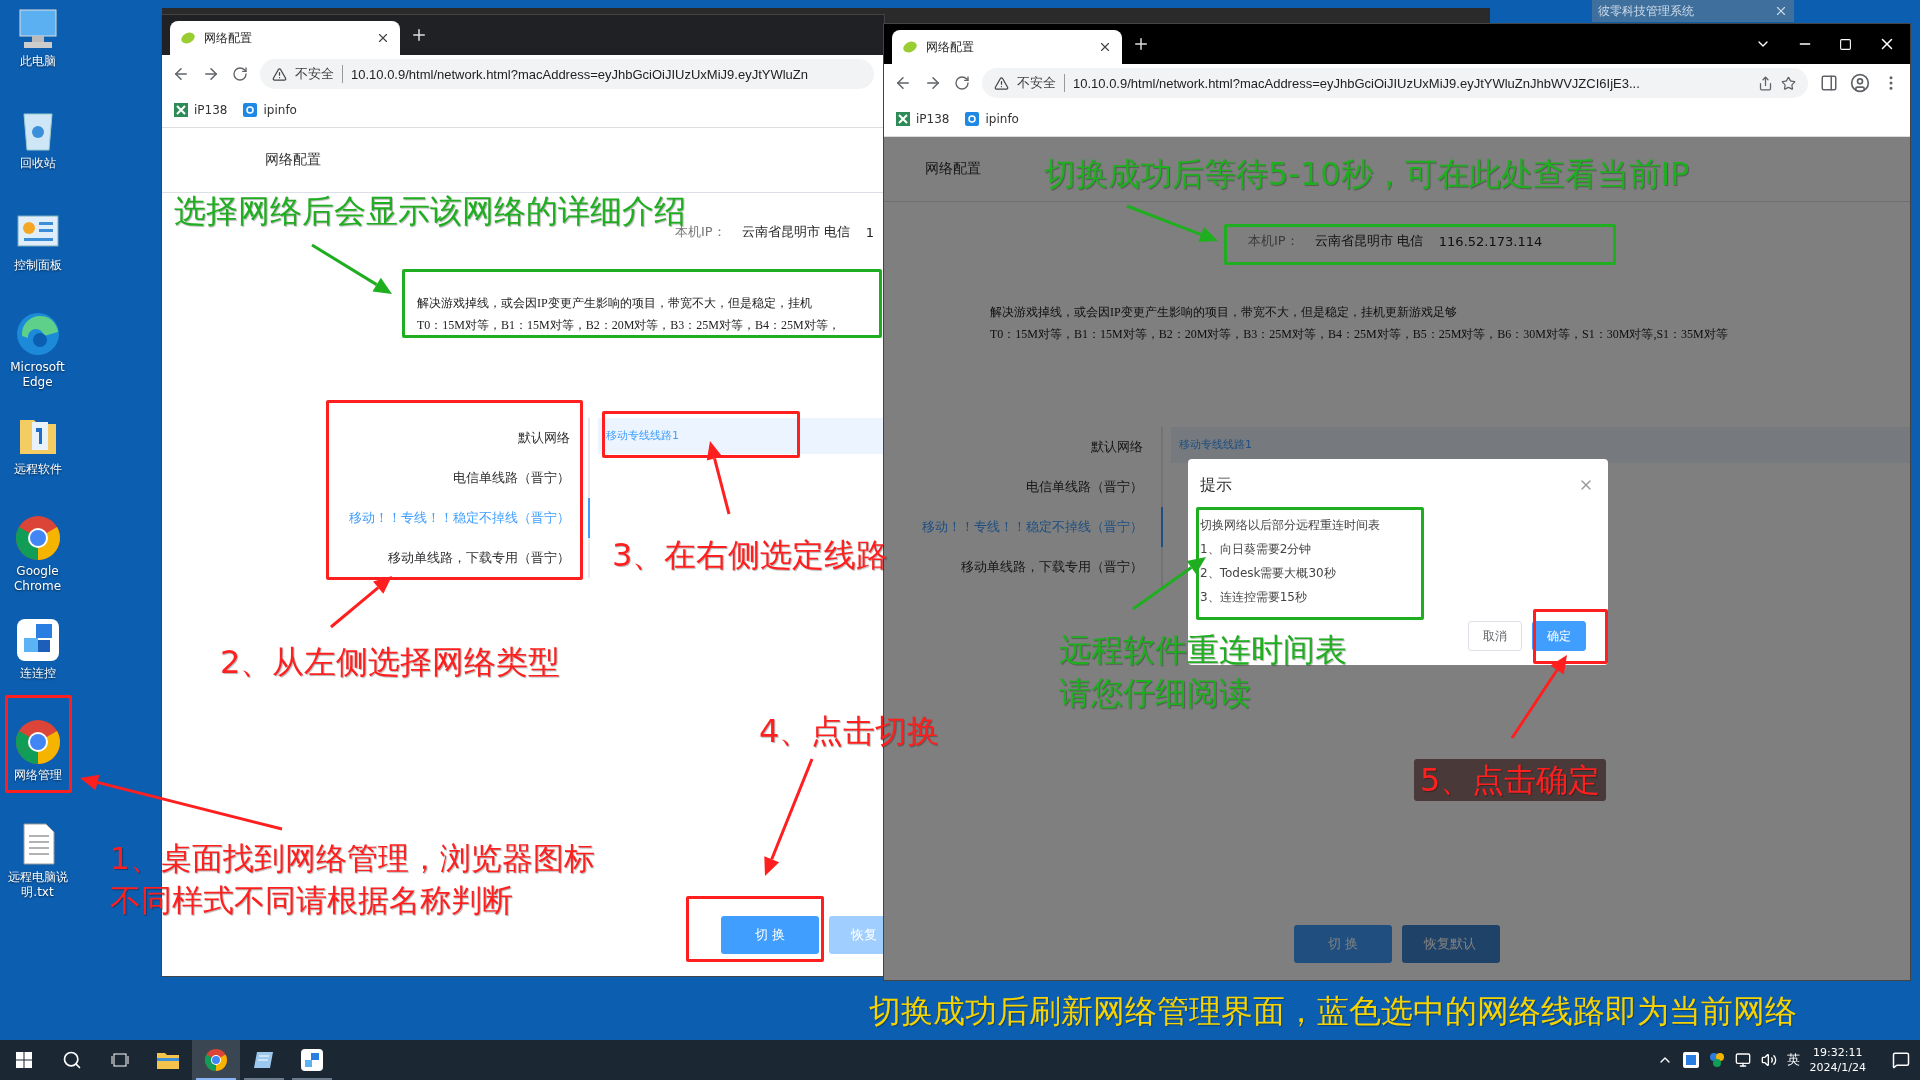 The height and width of the screenshot is (1080, 1920). Describe the element at coordinates (1256, 549) in the screenshot. I see `dialog-text: 1、向日葵需要2分钟` at that location.